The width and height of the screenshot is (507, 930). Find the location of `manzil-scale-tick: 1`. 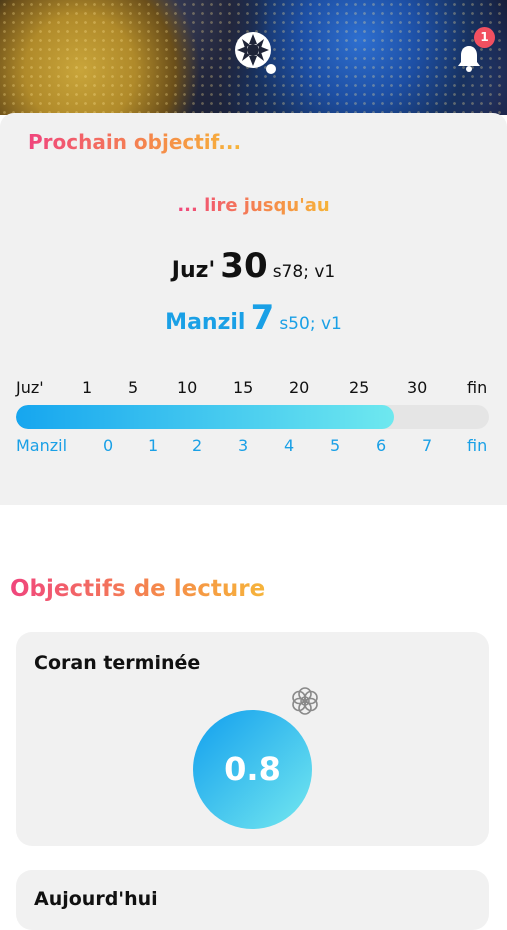

manzil-scale-tick: 1 is located at coordinates (153, 445).